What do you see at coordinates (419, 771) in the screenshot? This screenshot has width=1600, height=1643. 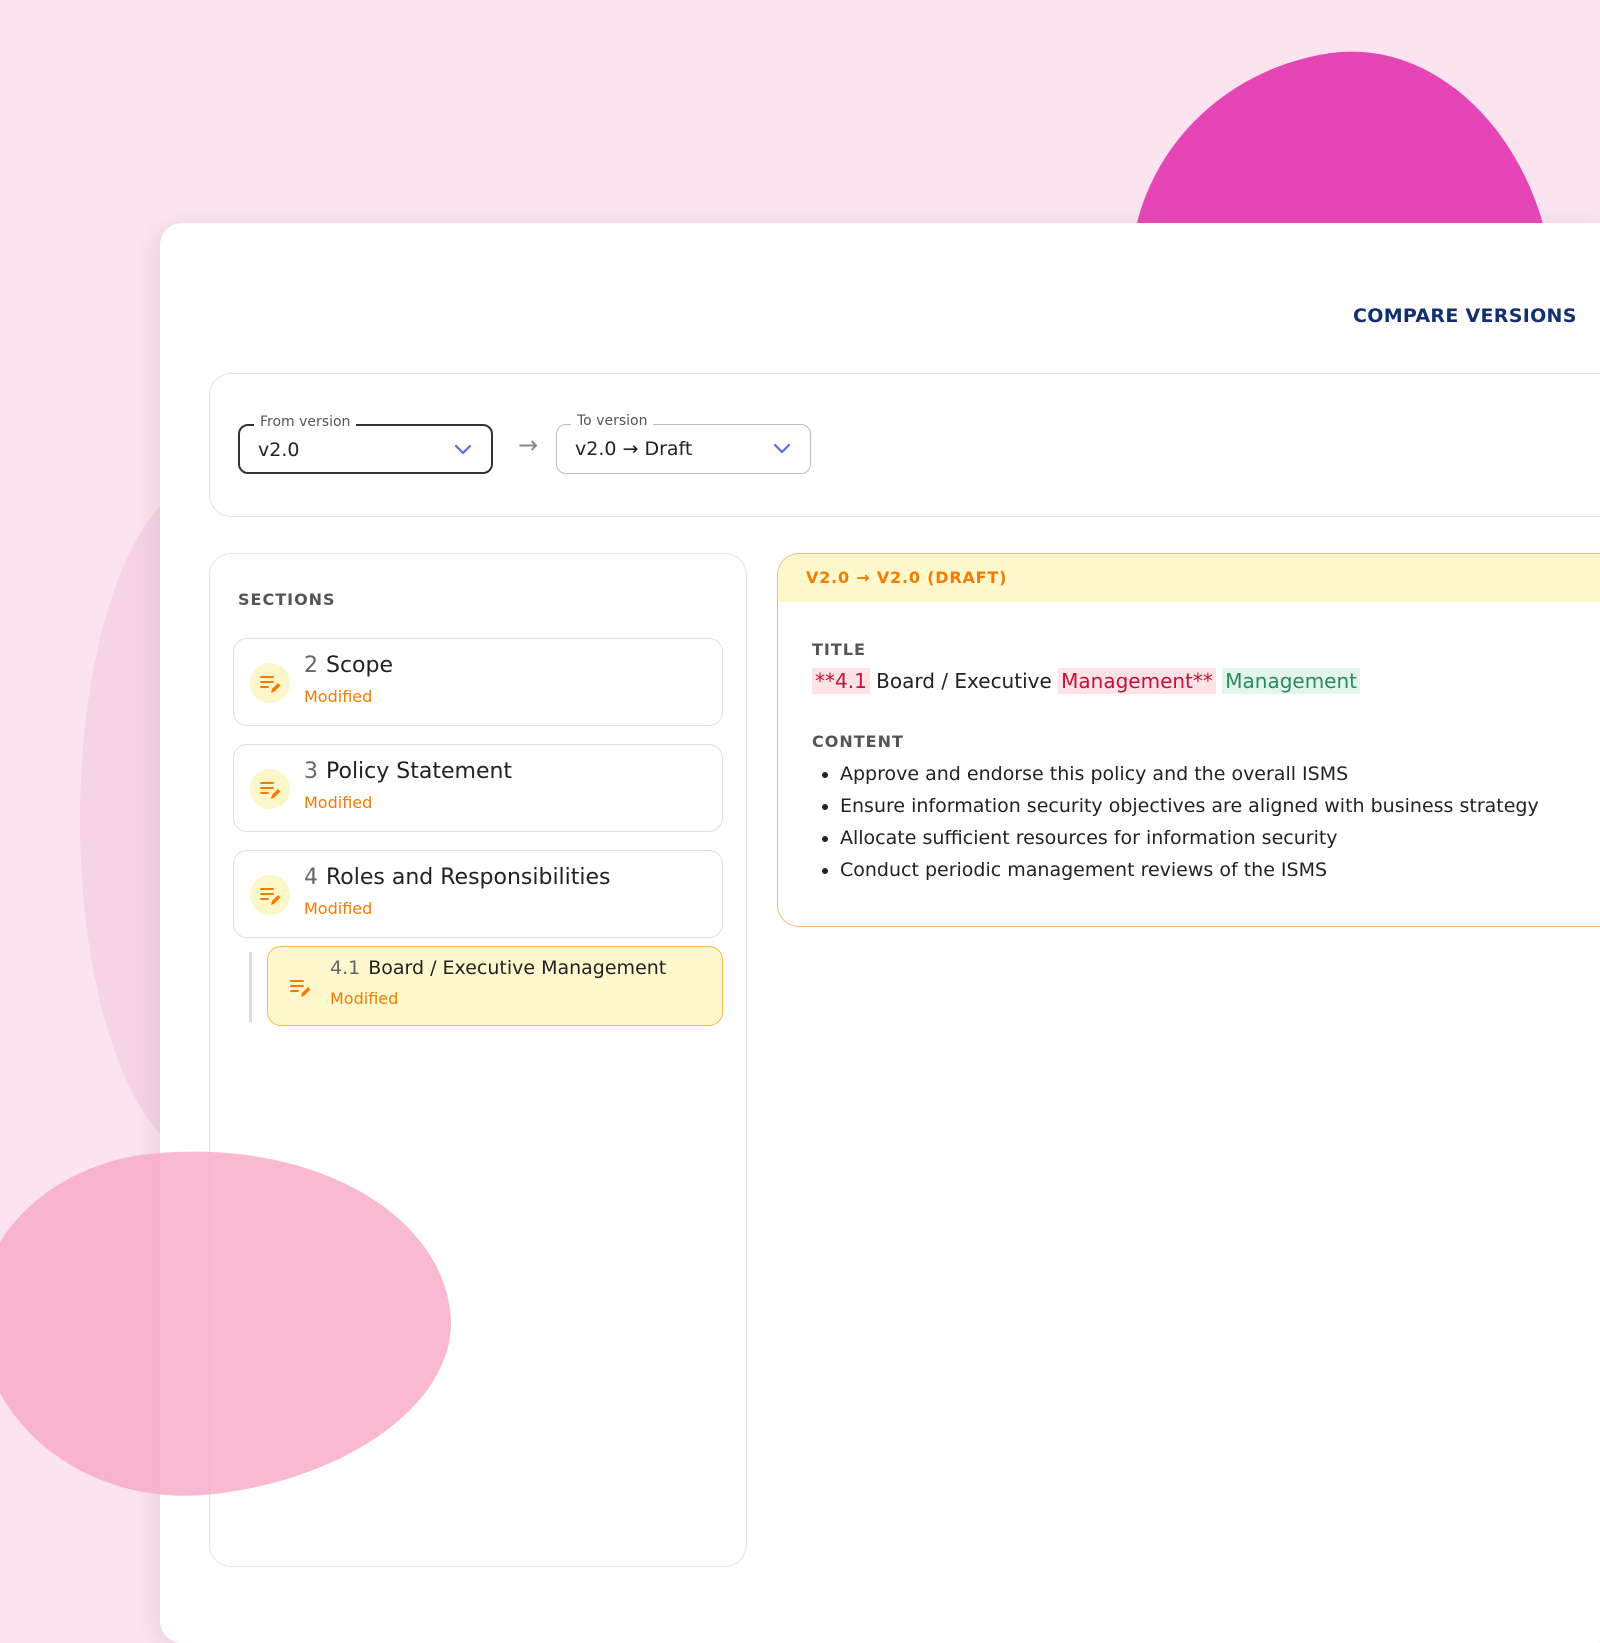 I see `section-name: Policy Statement` at bounding box center [419, 771].